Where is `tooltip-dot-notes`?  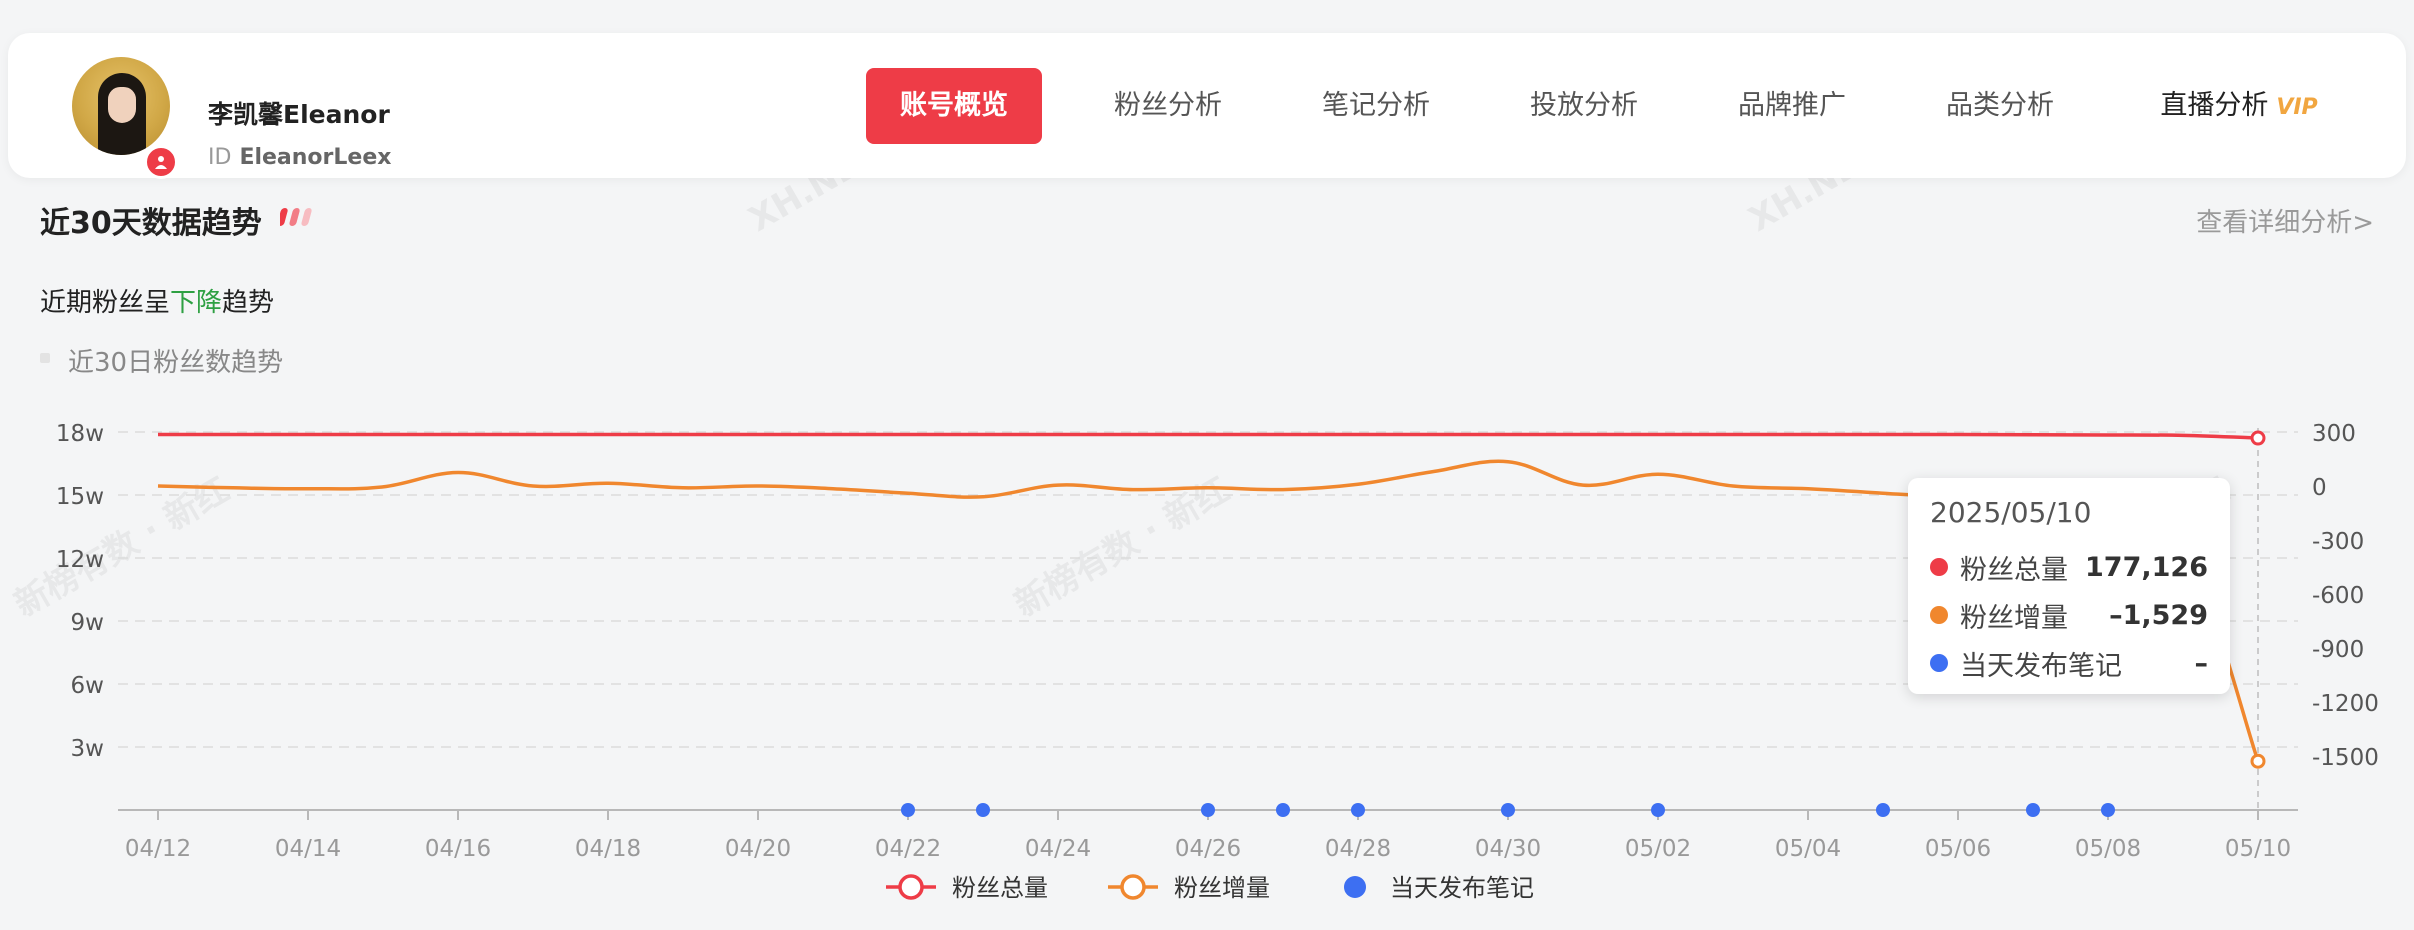 tooltip-dot-notes is located at coordinates (1939, 663).